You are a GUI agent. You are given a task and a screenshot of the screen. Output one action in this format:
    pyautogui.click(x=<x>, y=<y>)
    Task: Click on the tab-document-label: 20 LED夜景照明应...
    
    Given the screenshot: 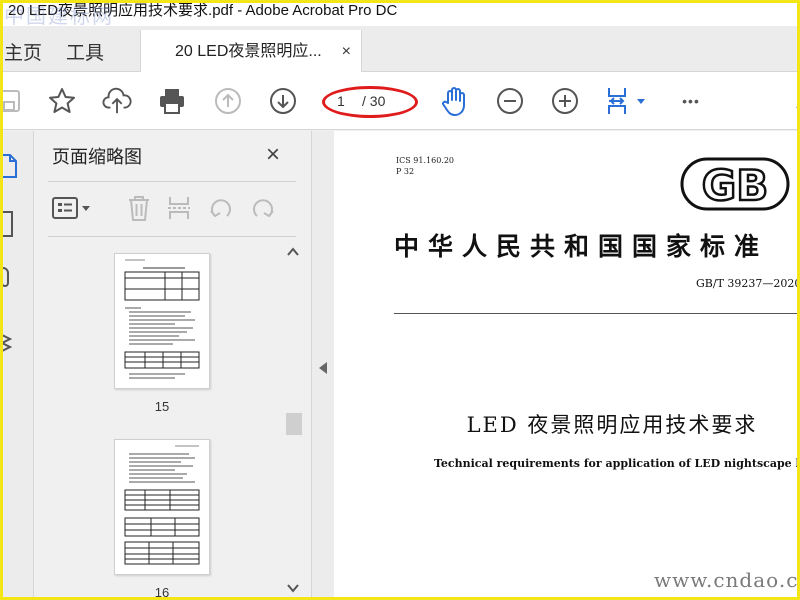 What is the action you would take?
    pyautogui.click(x=248, y=51)
    